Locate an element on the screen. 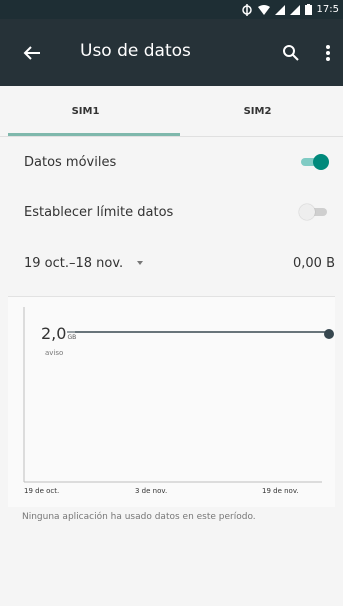 This screenshot has height=606, width=343. warning-value: 2,0GB is located at coordinates (58, 333).